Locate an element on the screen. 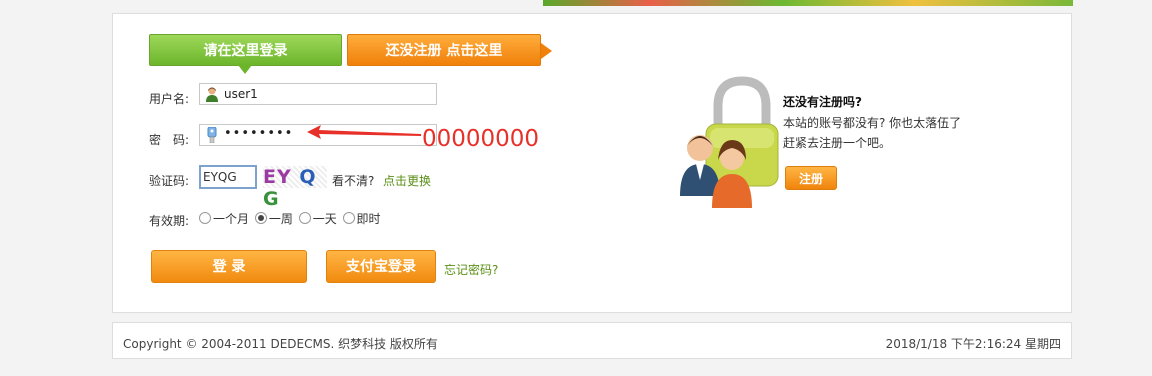 Image resolution: width=1152 pixels, height=376 pixels. user-icon is located at coordinates (212, 94).